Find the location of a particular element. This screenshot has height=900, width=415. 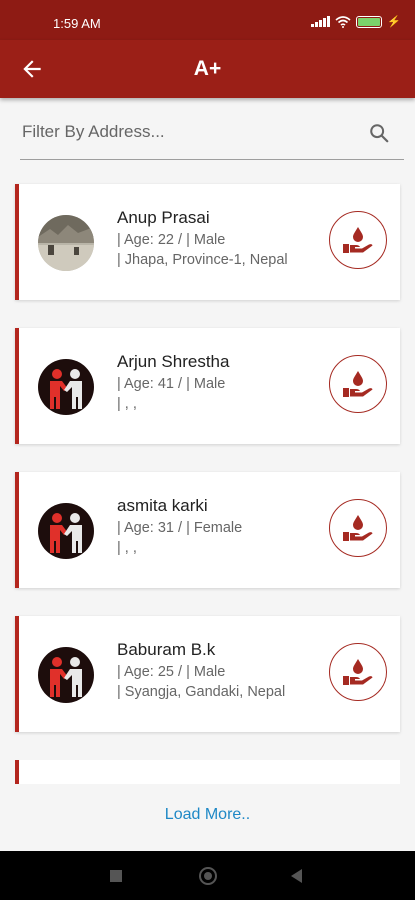

donor-name: Anup Prasai is located at coordinates (163, 217).